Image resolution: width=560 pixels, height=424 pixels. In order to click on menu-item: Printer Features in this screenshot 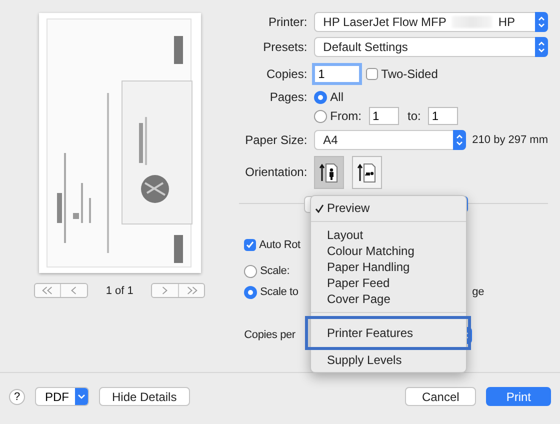, I will do `click(388, 333)`.